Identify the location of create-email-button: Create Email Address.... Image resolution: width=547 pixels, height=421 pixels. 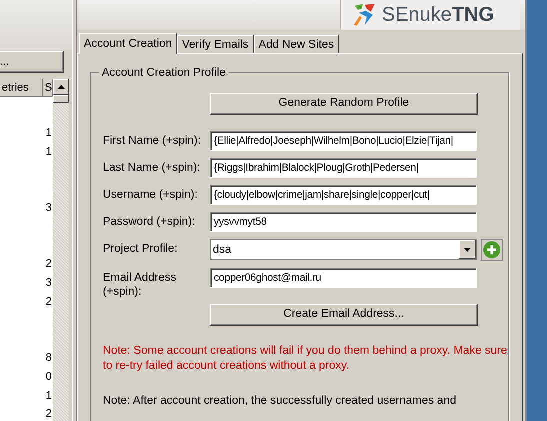
(344, 315).